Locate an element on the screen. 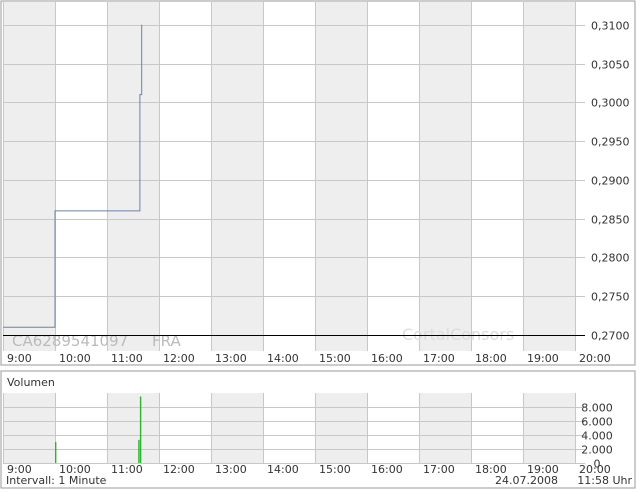 This screenshot has width=640, height=492. volume-x-tick: 16:00 is located at coordinates (387, 469).